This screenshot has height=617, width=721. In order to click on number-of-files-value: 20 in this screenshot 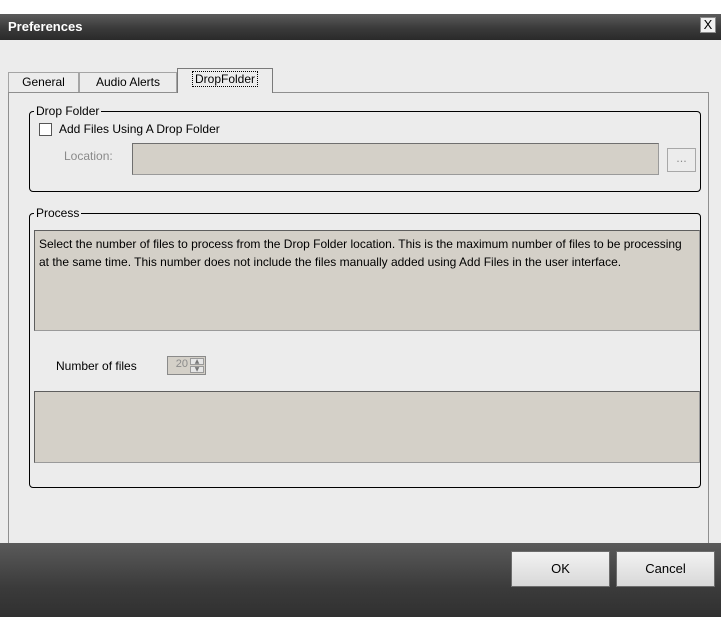, I will do `click(181, 364)`.